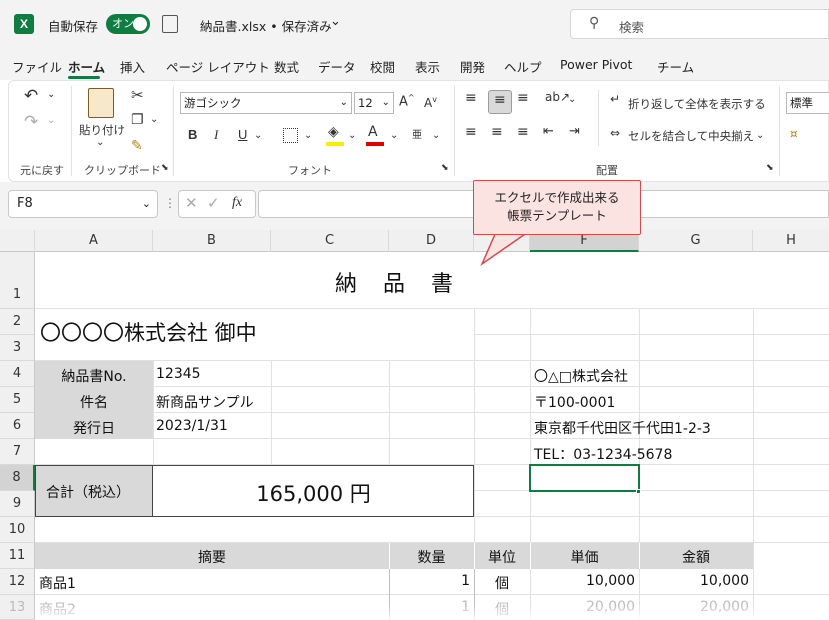 The image size is (829, 620). Describe the element at coordinates (431, 557) in the screenshot. I see `header-quantity: 数量` at that location.